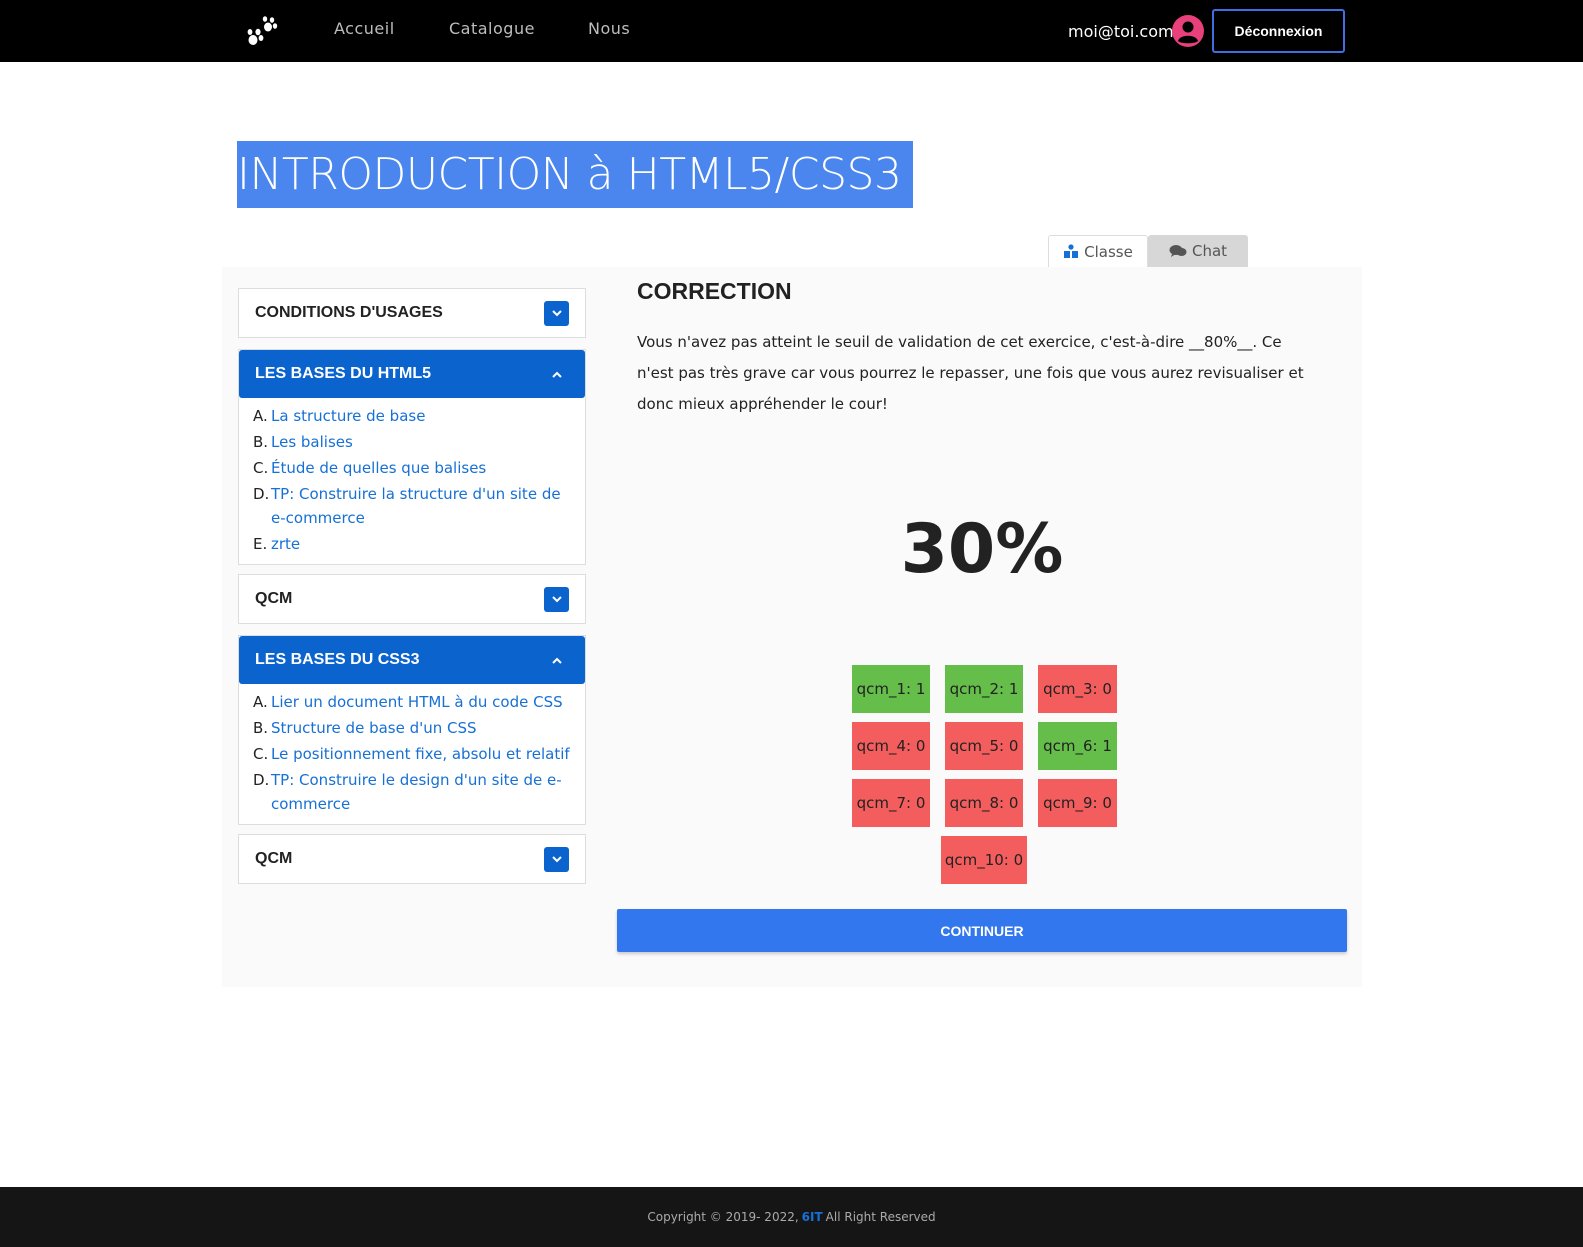 This screenshot has height=1247, width=1583. Describe the element at coordinates (891, 803) in the screenshot. I see `qcm-result-box: qcm_7: 0` at that location.